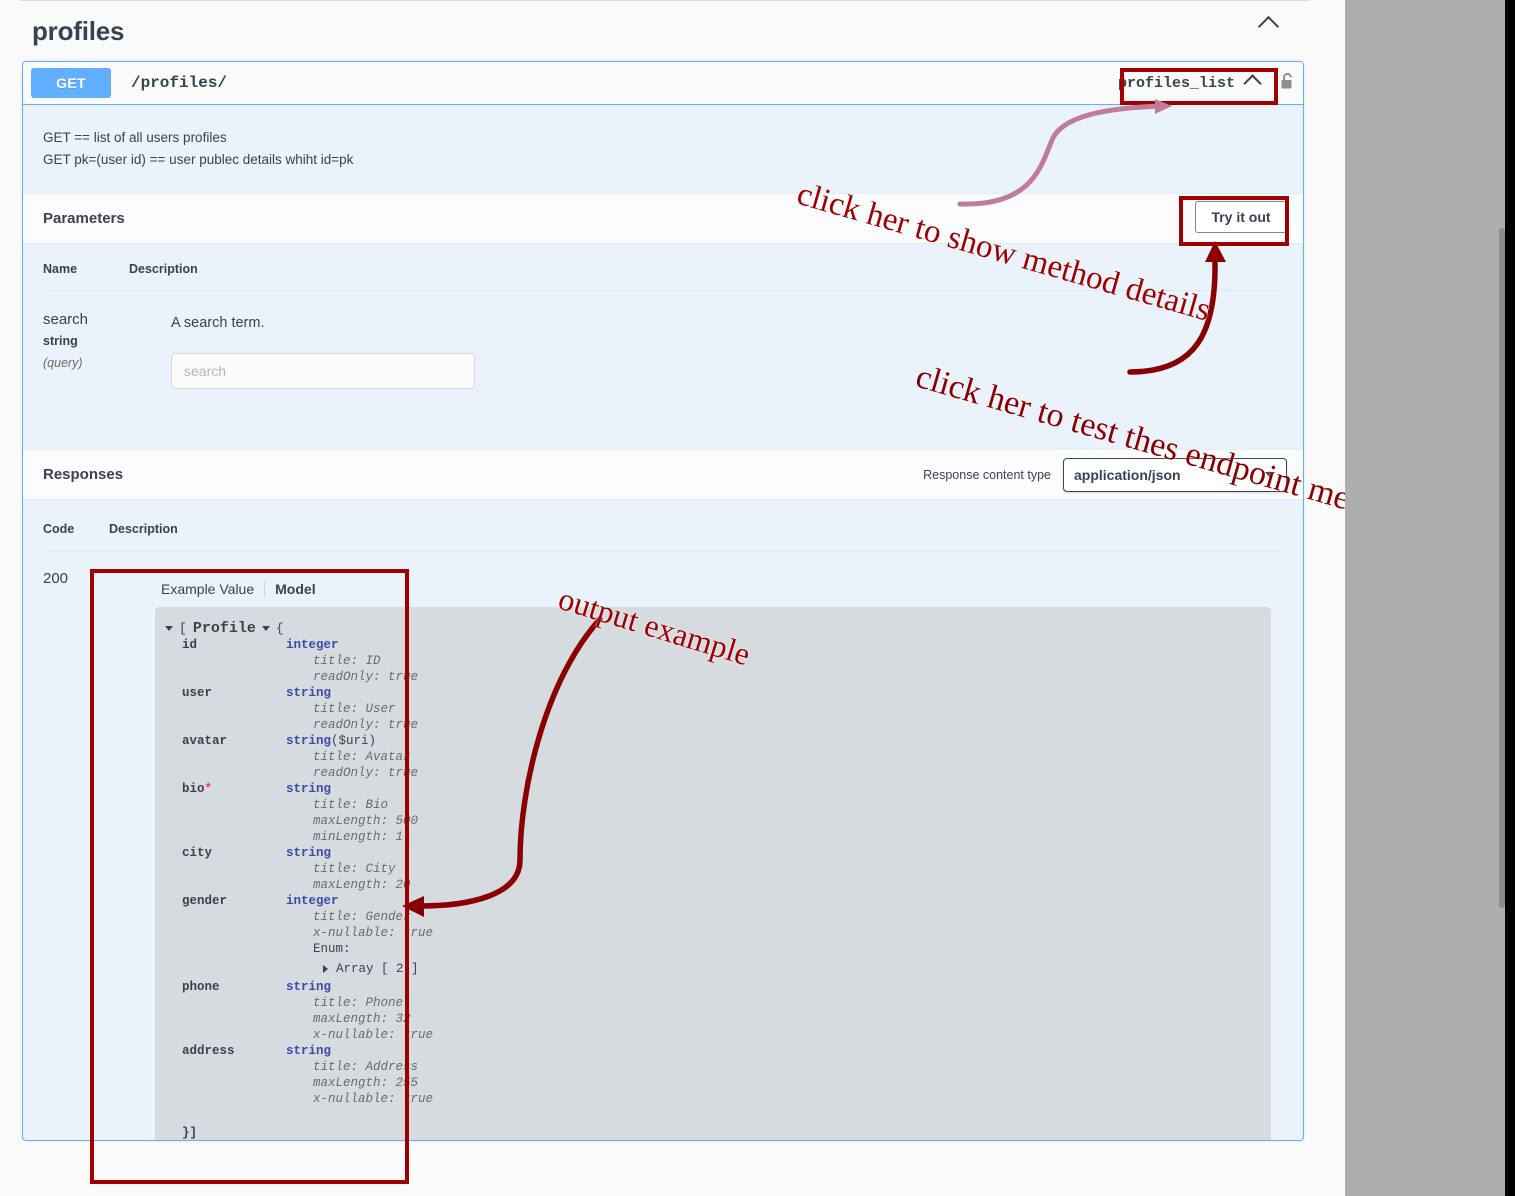 The width and height of the screenshot is (1515, 1196). I want to click on property-name: user, so click(197, 692).